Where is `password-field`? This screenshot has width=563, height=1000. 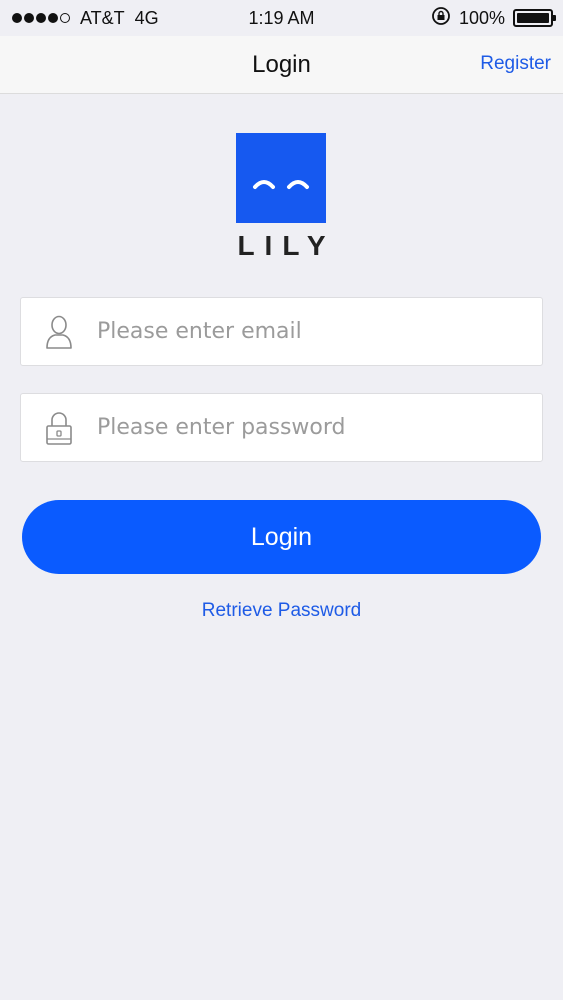
password-field is located at coordinates (281, 427).